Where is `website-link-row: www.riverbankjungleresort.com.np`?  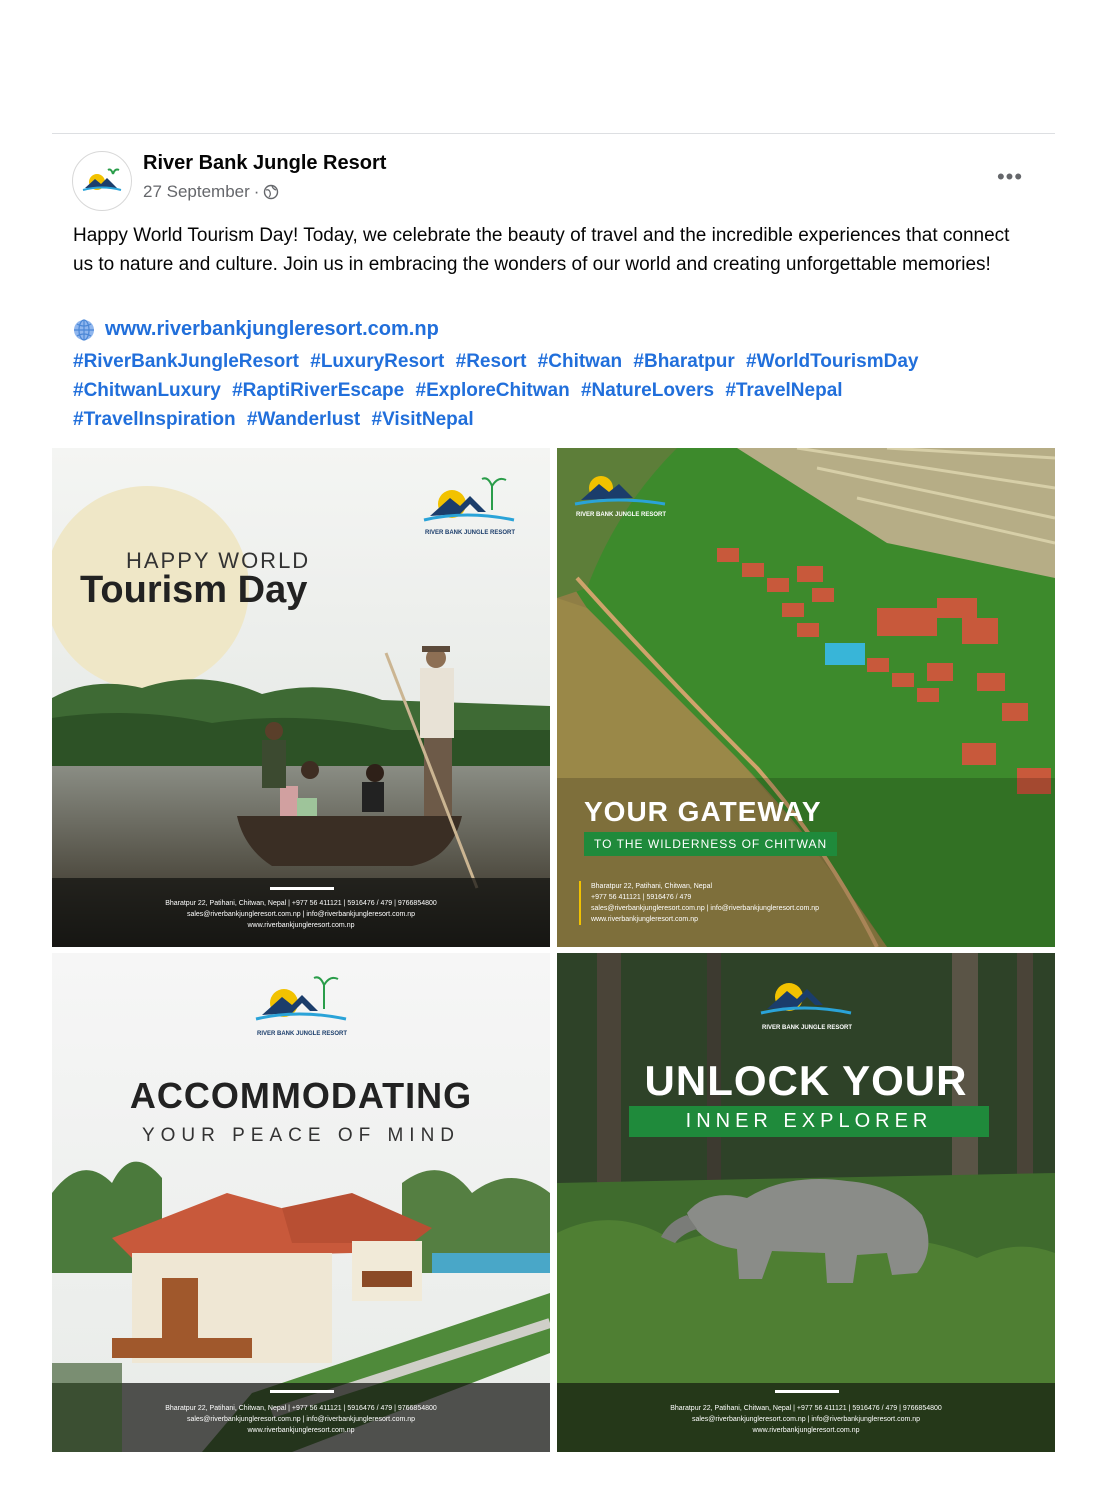
website-link-row: www.riverbankjungleresort.com.np is located at coordinates (256, 329).